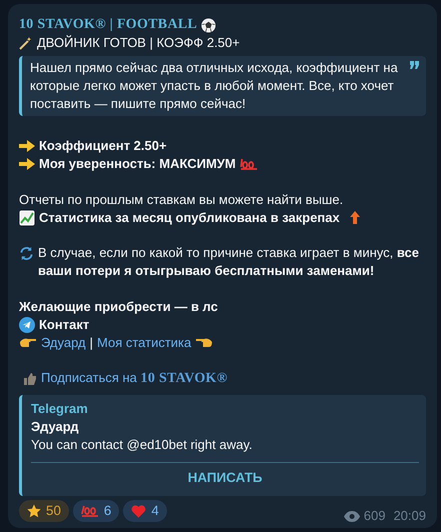 This screenshot has height=532, width=441. I want to click on link: Эдуард, so click(63, 343).